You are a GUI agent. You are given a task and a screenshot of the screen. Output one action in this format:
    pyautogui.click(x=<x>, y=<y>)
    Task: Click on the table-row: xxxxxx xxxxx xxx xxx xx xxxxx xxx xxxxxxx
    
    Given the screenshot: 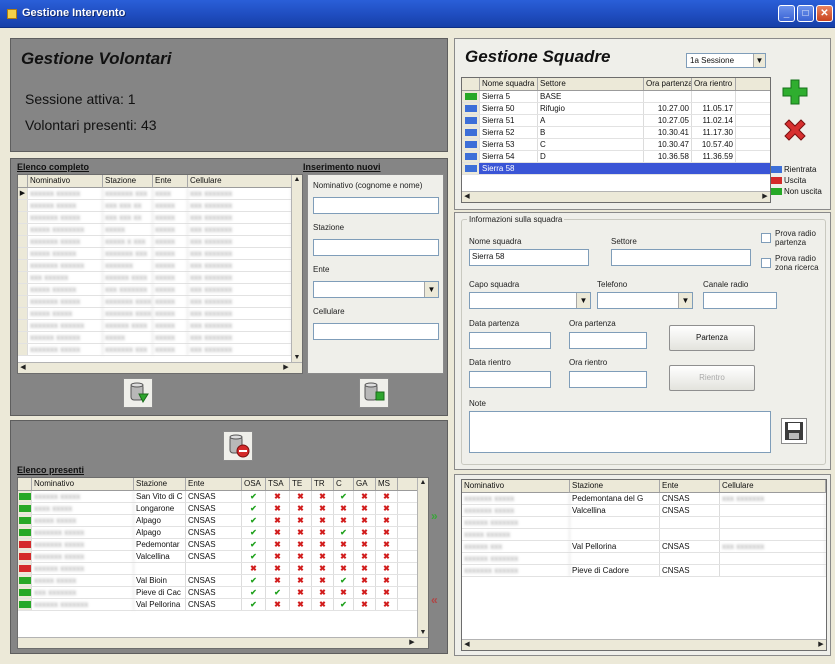 What is the action you would take?
    pyautogui.click(x=160, y=206)
    